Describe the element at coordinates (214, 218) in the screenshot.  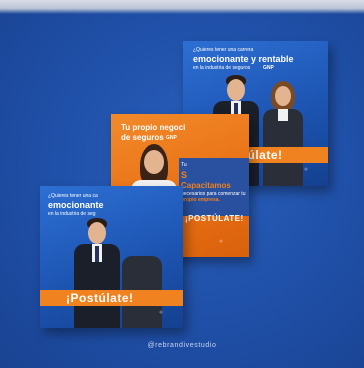
I see `cta-label: ¡POSTÚLATE!` at that location.